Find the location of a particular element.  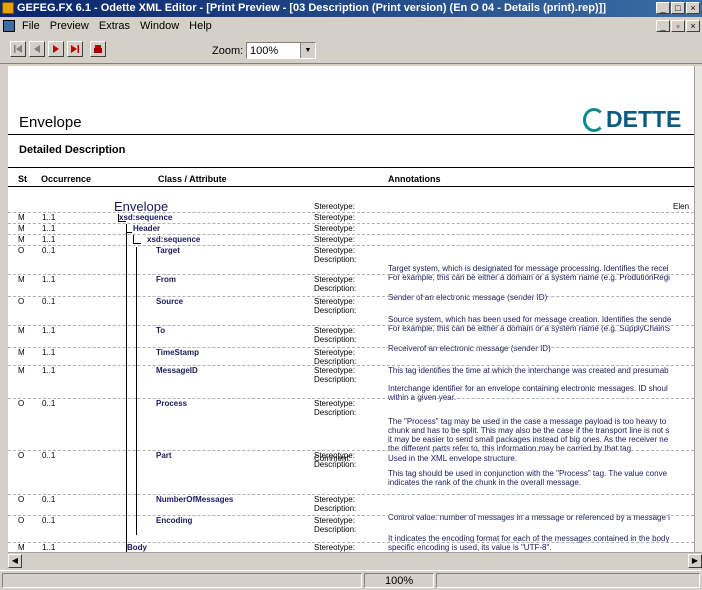

previous-page-button is located at coordinates (37, 49).